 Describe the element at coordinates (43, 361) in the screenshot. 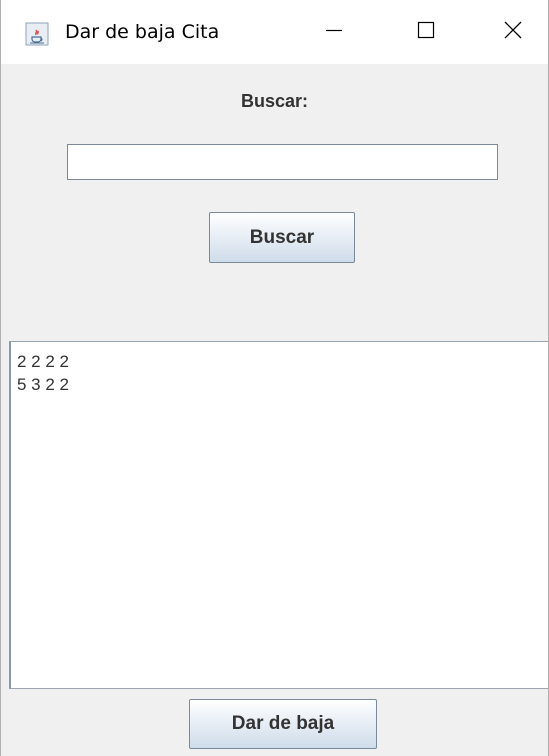

I see `result-line: 2 2 2 2` at that location.